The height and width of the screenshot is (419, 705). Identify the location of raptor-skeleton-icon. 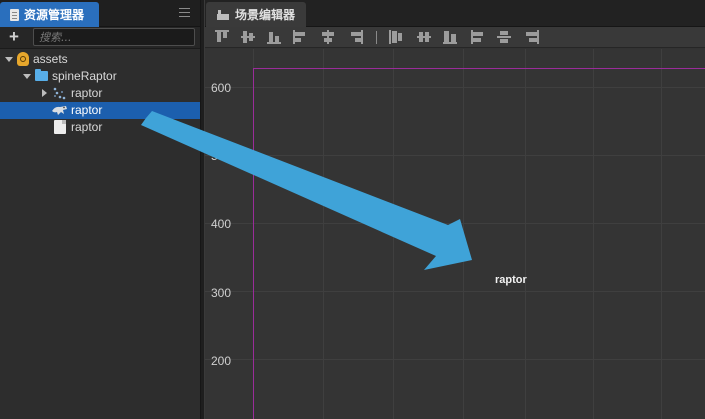
(59, 110).